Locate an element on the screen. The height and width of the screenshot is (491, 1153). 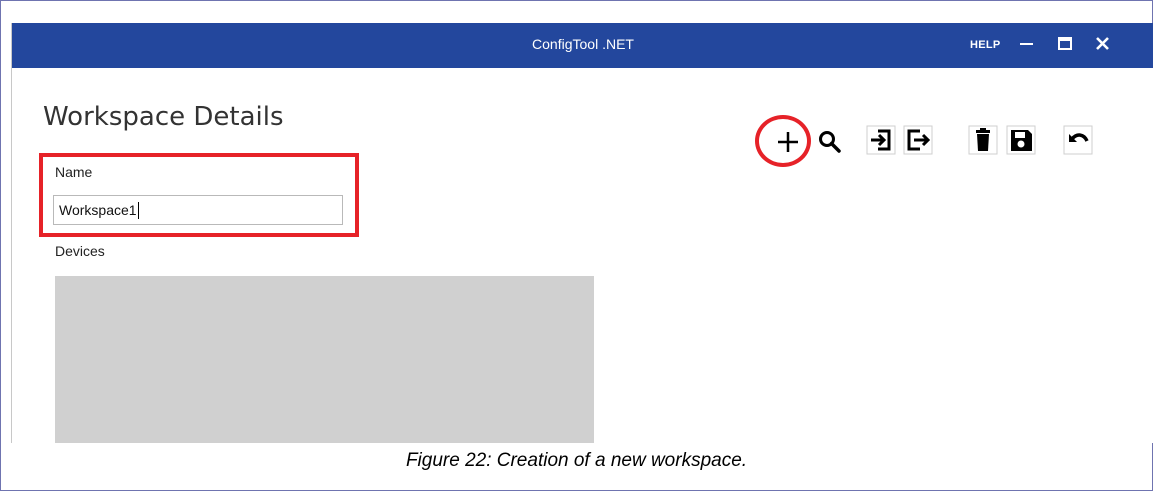
delete-icon is located at coordinates (983, 140).